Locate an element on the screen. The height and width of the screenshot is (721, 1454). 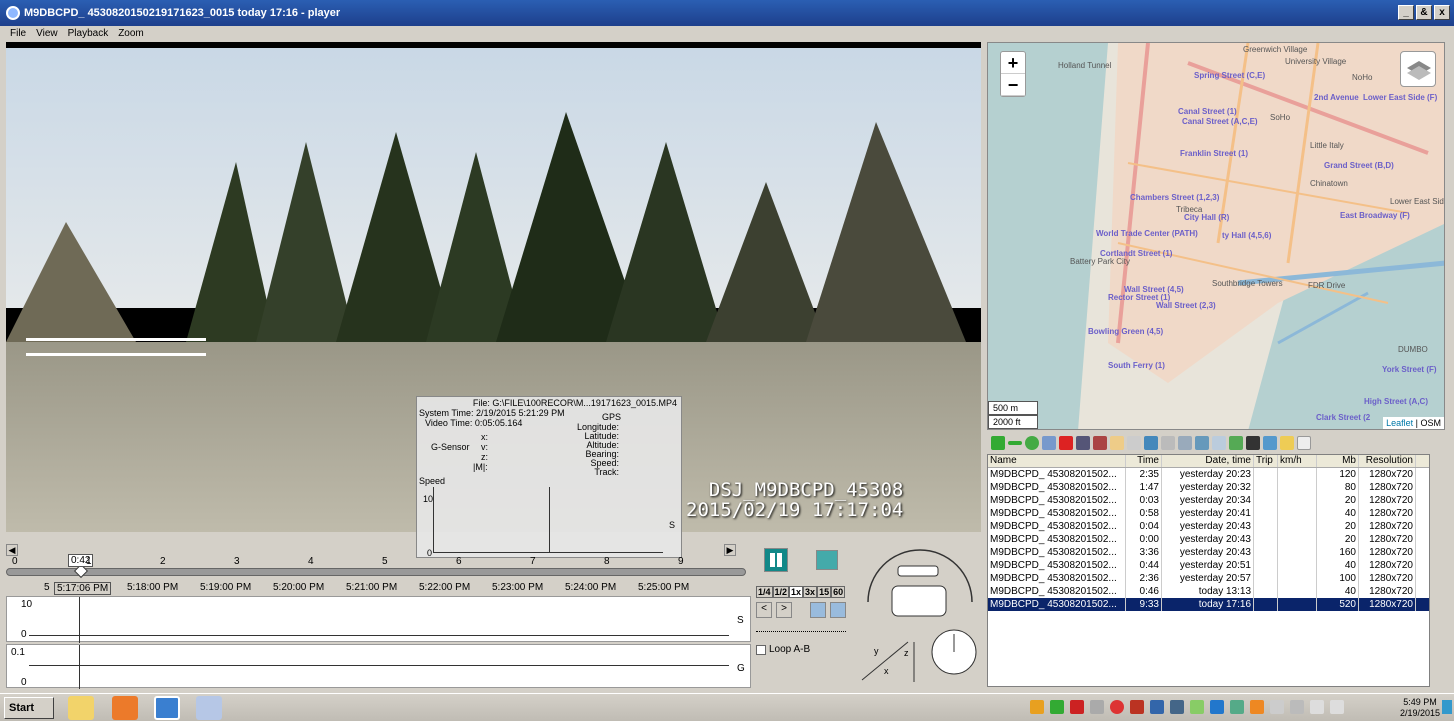
export-icon is located at coordinates (1100, 443).